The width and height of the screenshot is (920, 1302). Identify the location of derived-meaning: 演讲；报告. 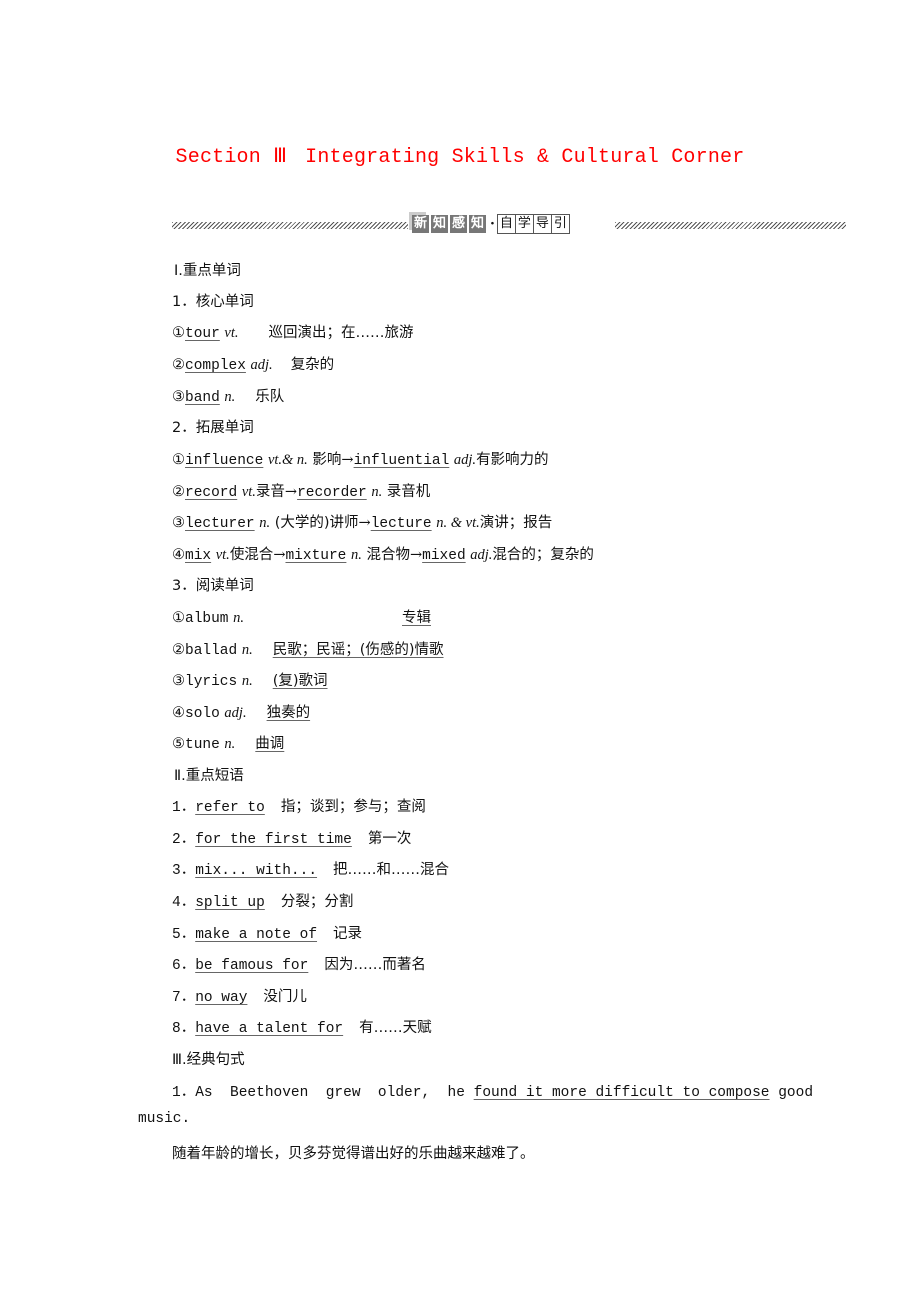
(516, 523).